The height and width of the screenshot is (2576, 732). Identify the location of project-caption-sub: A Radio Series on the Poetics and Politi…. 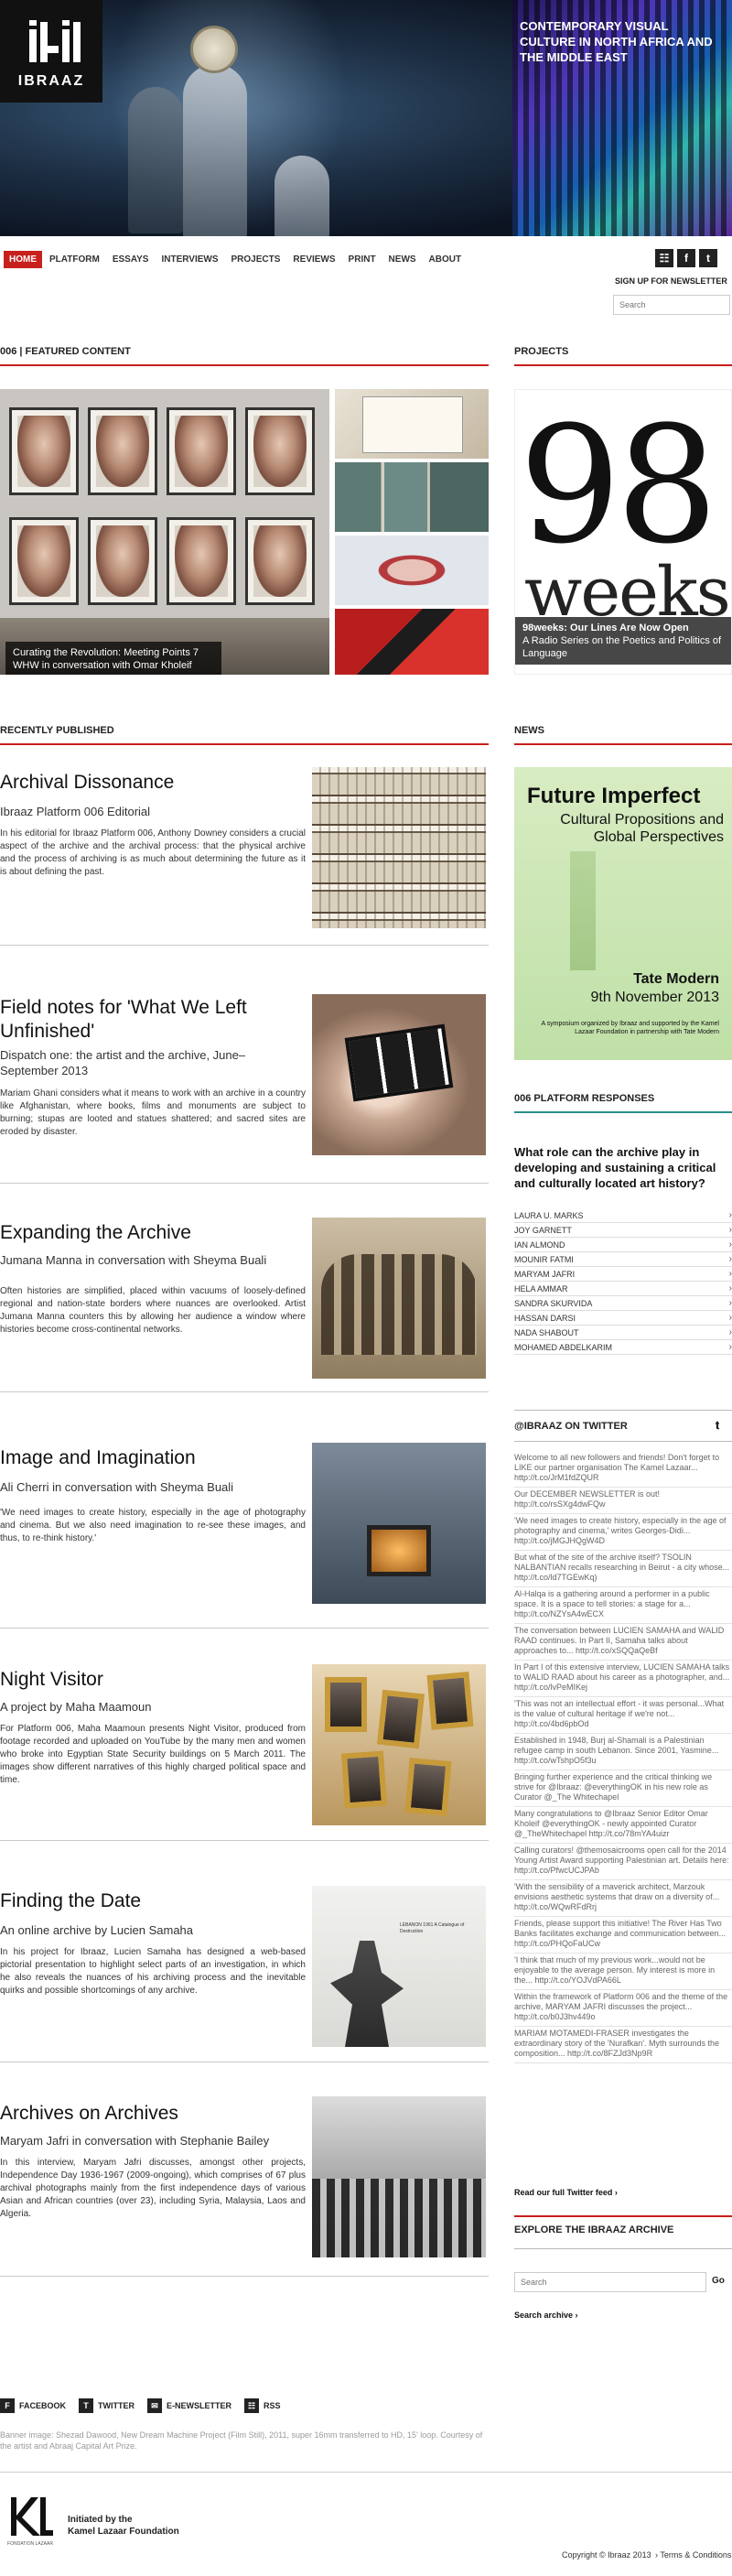
(622, 647).